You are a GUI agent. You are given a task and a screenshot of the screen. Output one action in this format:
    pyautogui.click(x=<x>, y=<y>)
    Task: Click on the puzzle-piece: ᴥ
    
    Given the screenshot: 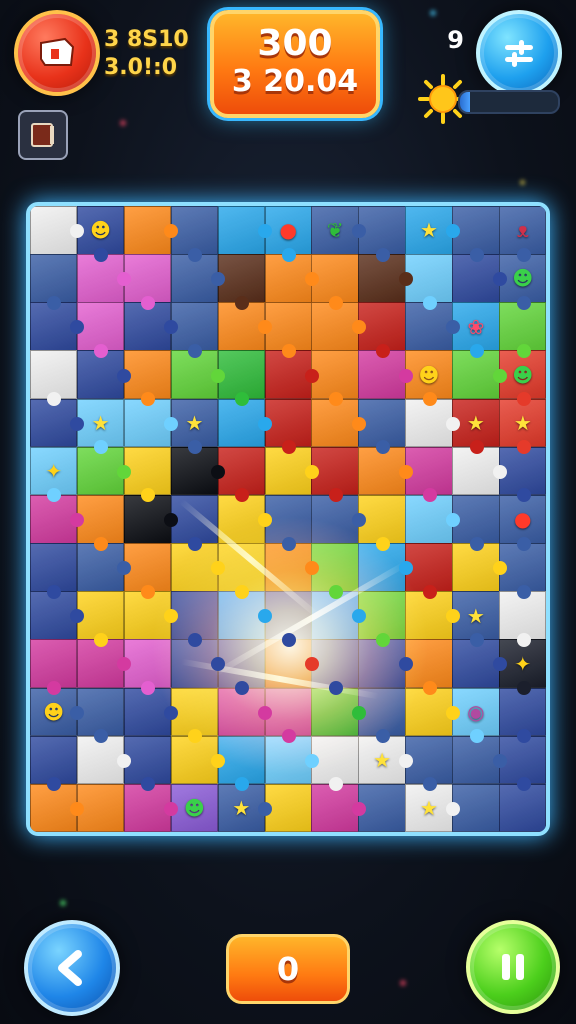 What is the action you would take?
    pyautogui.click(x=522, y=234)
    